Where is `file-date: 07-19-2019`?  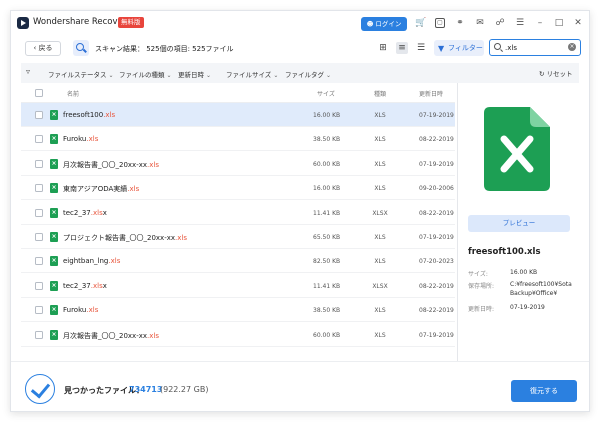
file-date: 07-19-2019 is located at coordinates (436, 237).